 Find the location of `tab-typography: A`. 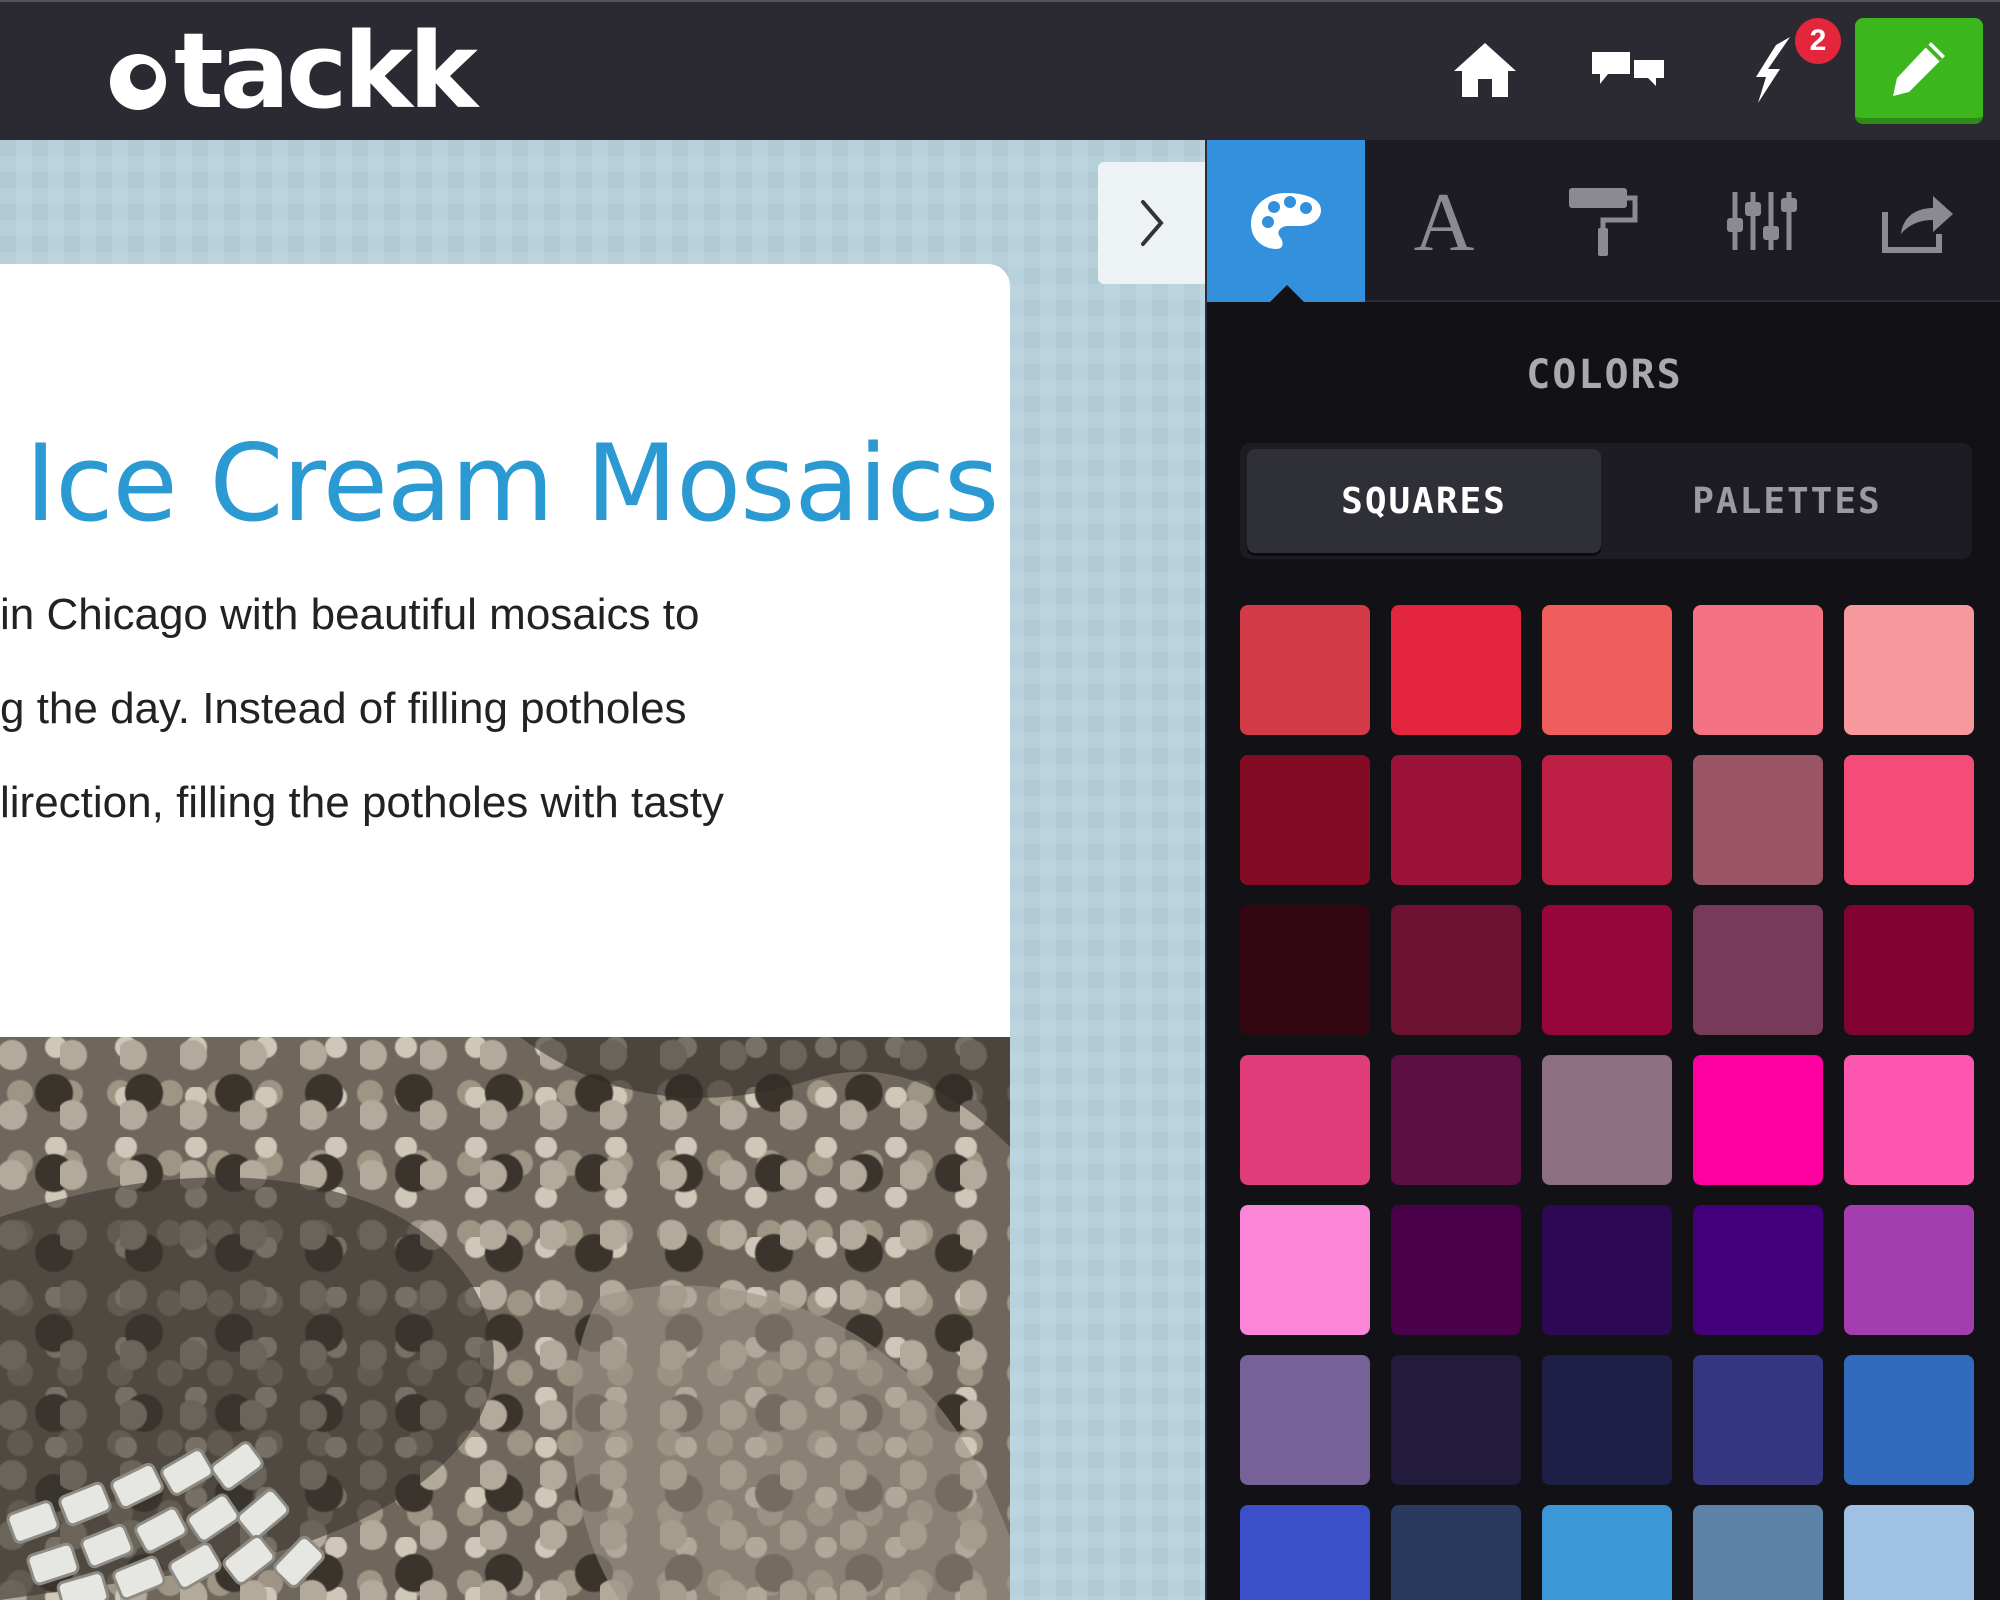

tab-typography: A is located at coordinates (1444, 221).